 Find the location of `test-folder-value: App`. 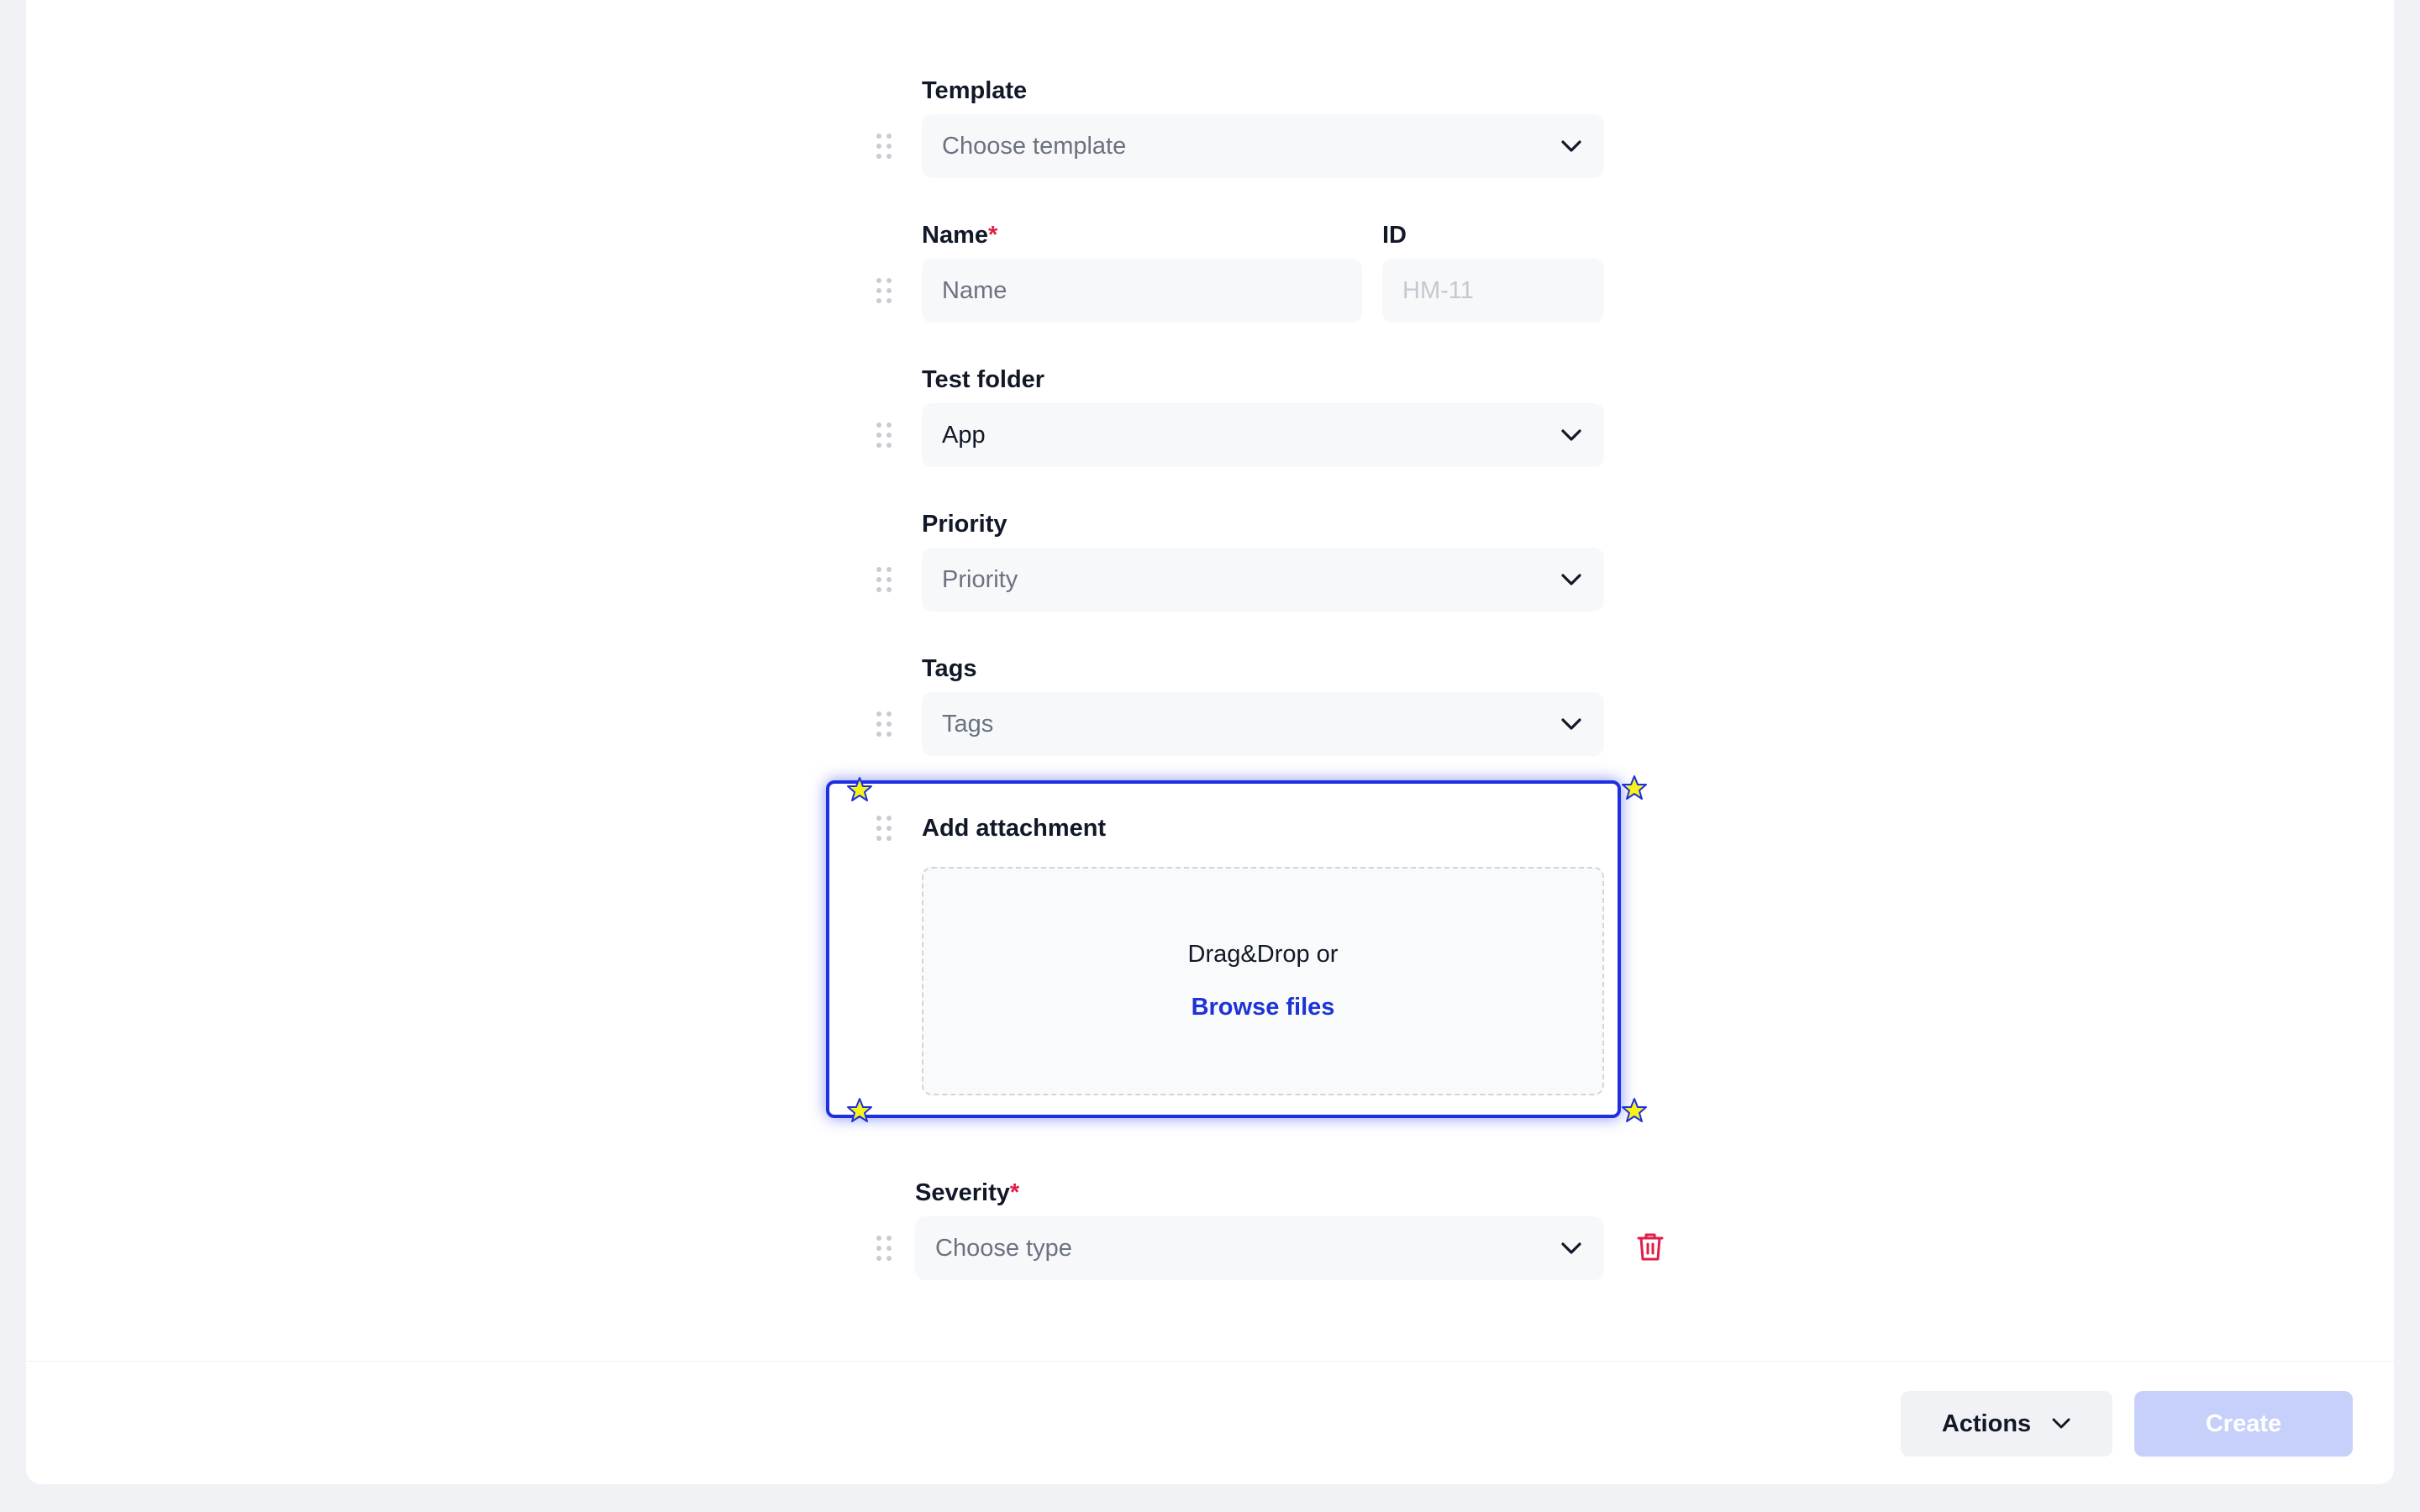

test-folder-value: App is located at coordinates (964, 435).